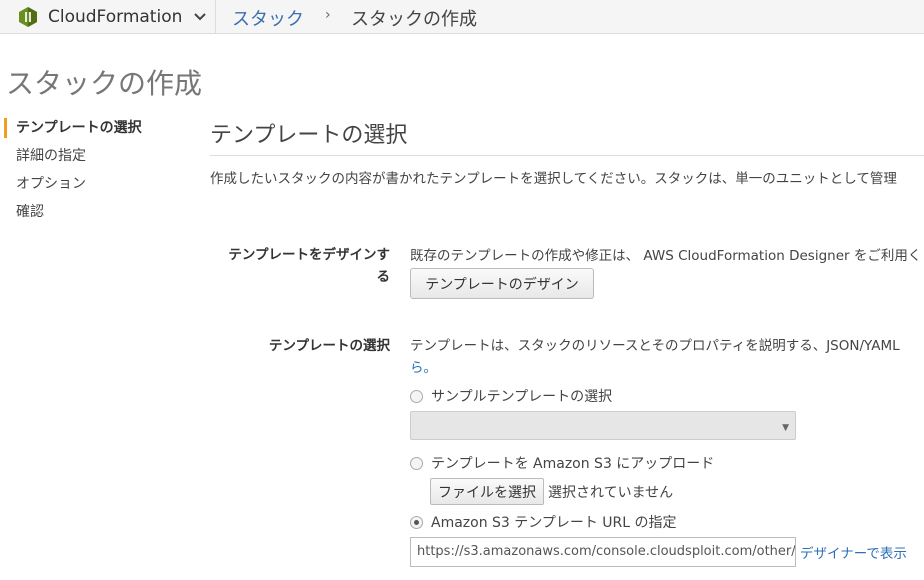 This screenshot has width=924, height=580. What do you see at coordinates (853, 552) in the screenshot?
I see `view-in-designer-link: デザイナーで表示` at bounding box center [853, 552].